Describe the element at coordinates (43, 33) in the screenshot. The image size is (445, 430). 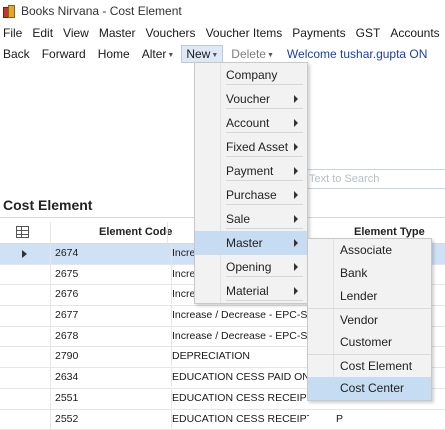
I see `menu-edit: Edit` at that location.